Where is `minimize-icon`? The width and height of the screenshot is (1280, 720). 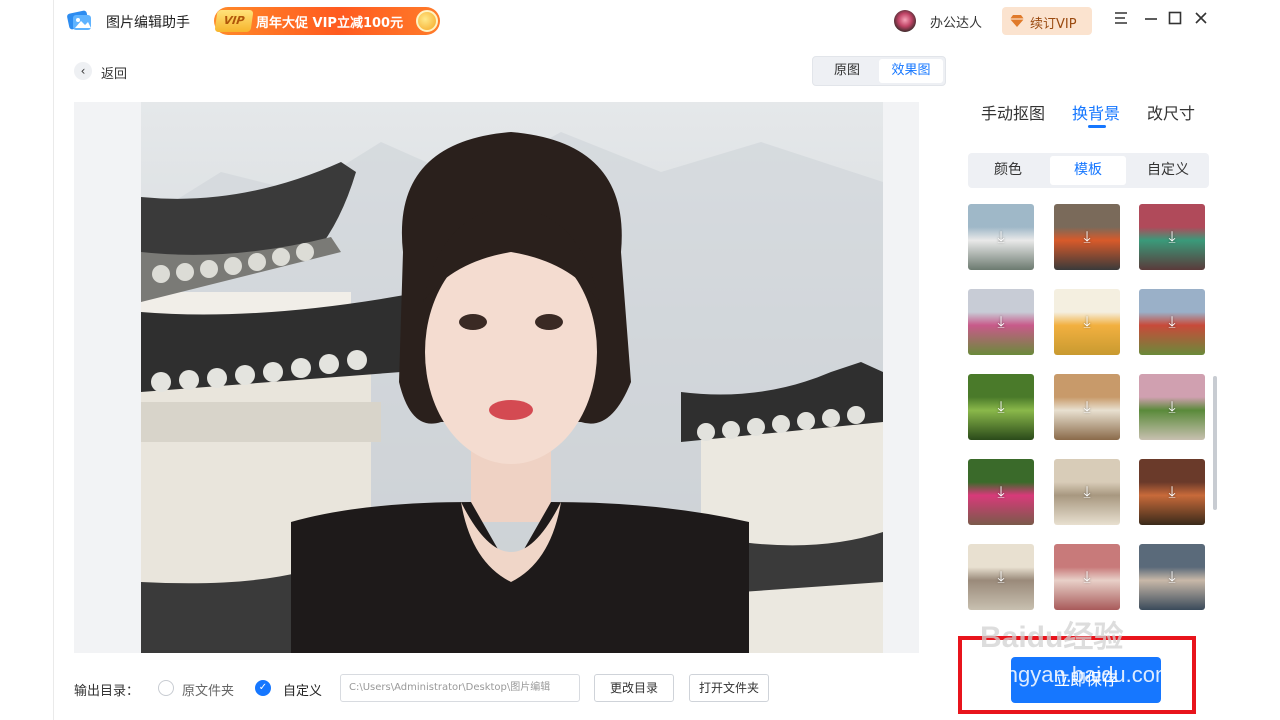 minimize-icon is located at coordinates (1151, 21).